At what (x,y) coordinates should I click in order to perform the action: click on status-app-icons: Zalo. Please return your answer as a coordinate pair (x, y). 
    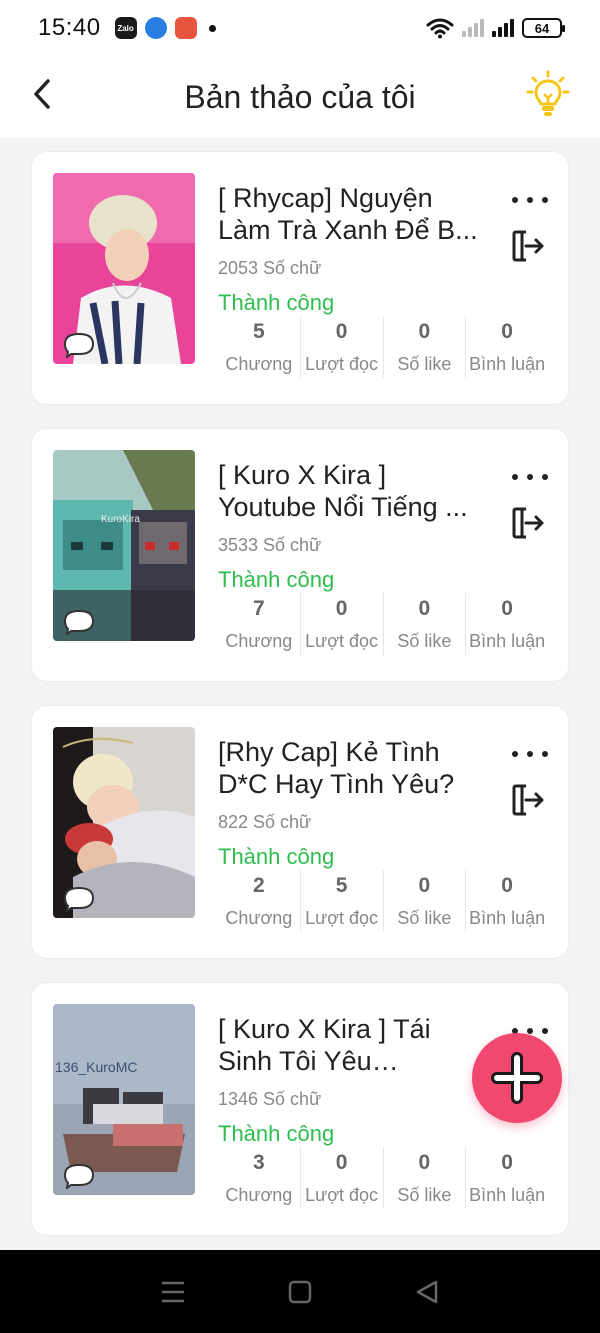
    Looking at the image, I should click on (165, 28).